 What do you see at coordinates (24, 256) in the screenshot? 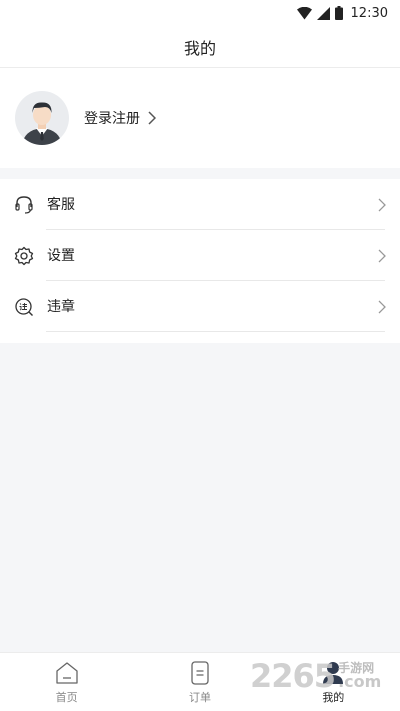
I see `gear-icon` at bounding box center [24, 256].